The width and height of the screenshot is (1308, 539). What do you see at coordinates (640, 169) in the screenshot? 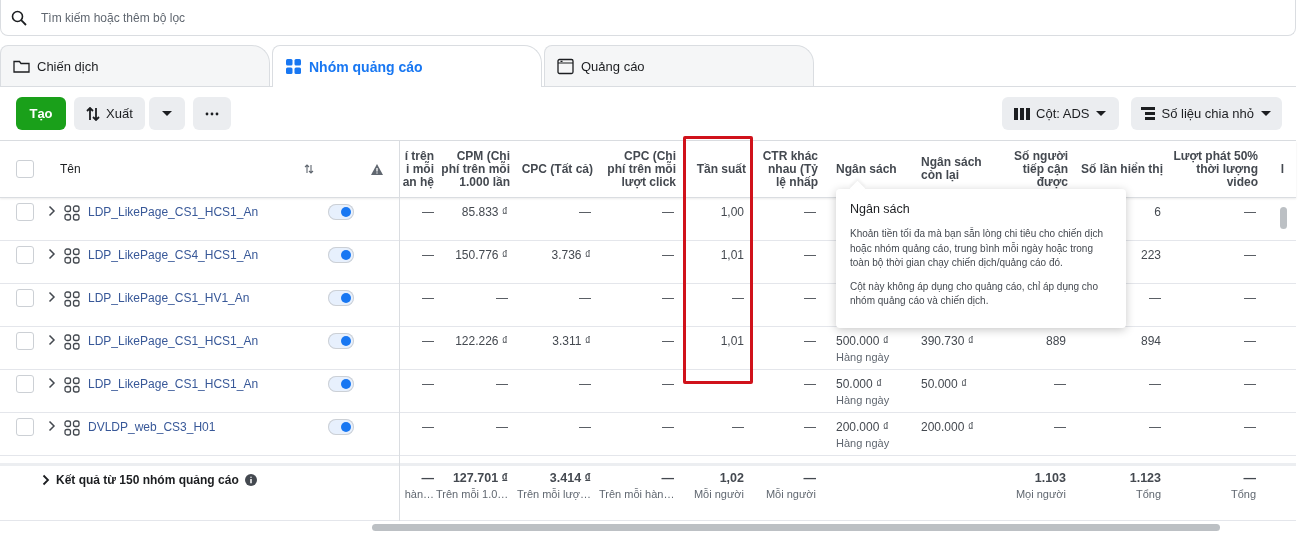
I see `column-header: CPC (Chi phí trên mỗi lượt click` at bounding box center [640, 169].